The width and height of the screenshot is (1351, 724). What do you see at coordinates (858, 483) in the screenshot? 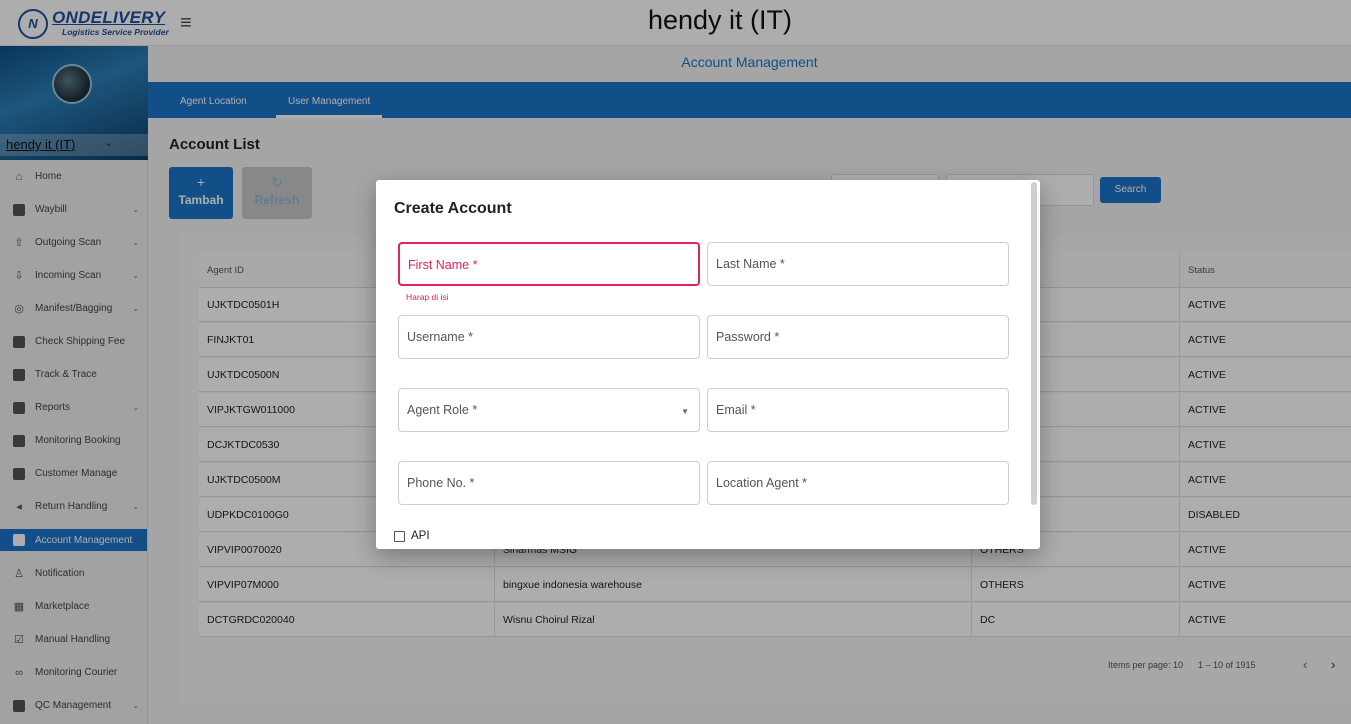
I see `location-agent-field: Location Agent *` at bounding box center [858, 483].